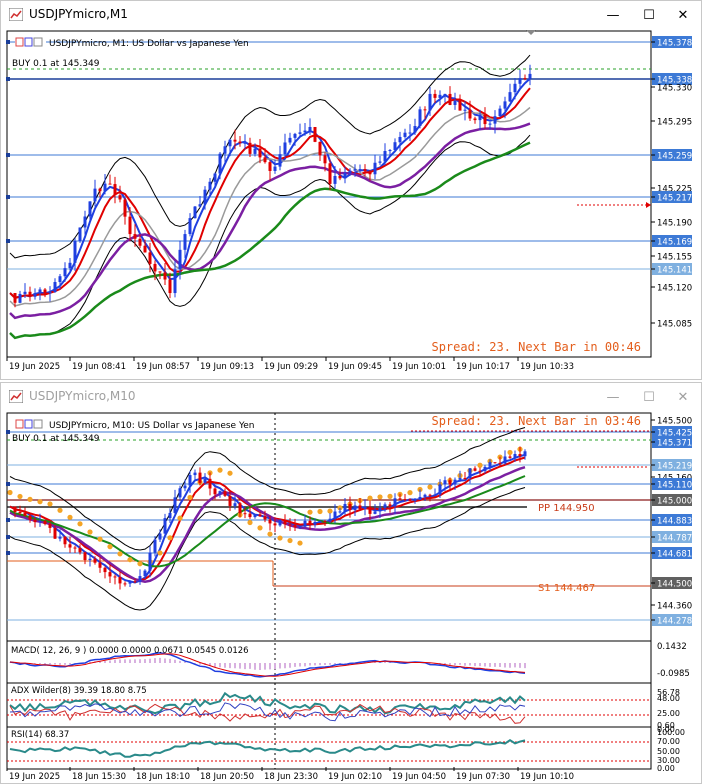 Image resolution: width=702 pixels, height=784 pixels. Describe the element at coordinates (351, 15) in the screenshot. I see `titlebar-m1: USDJPYmicro,M1 — ☐ ✕` at that location.